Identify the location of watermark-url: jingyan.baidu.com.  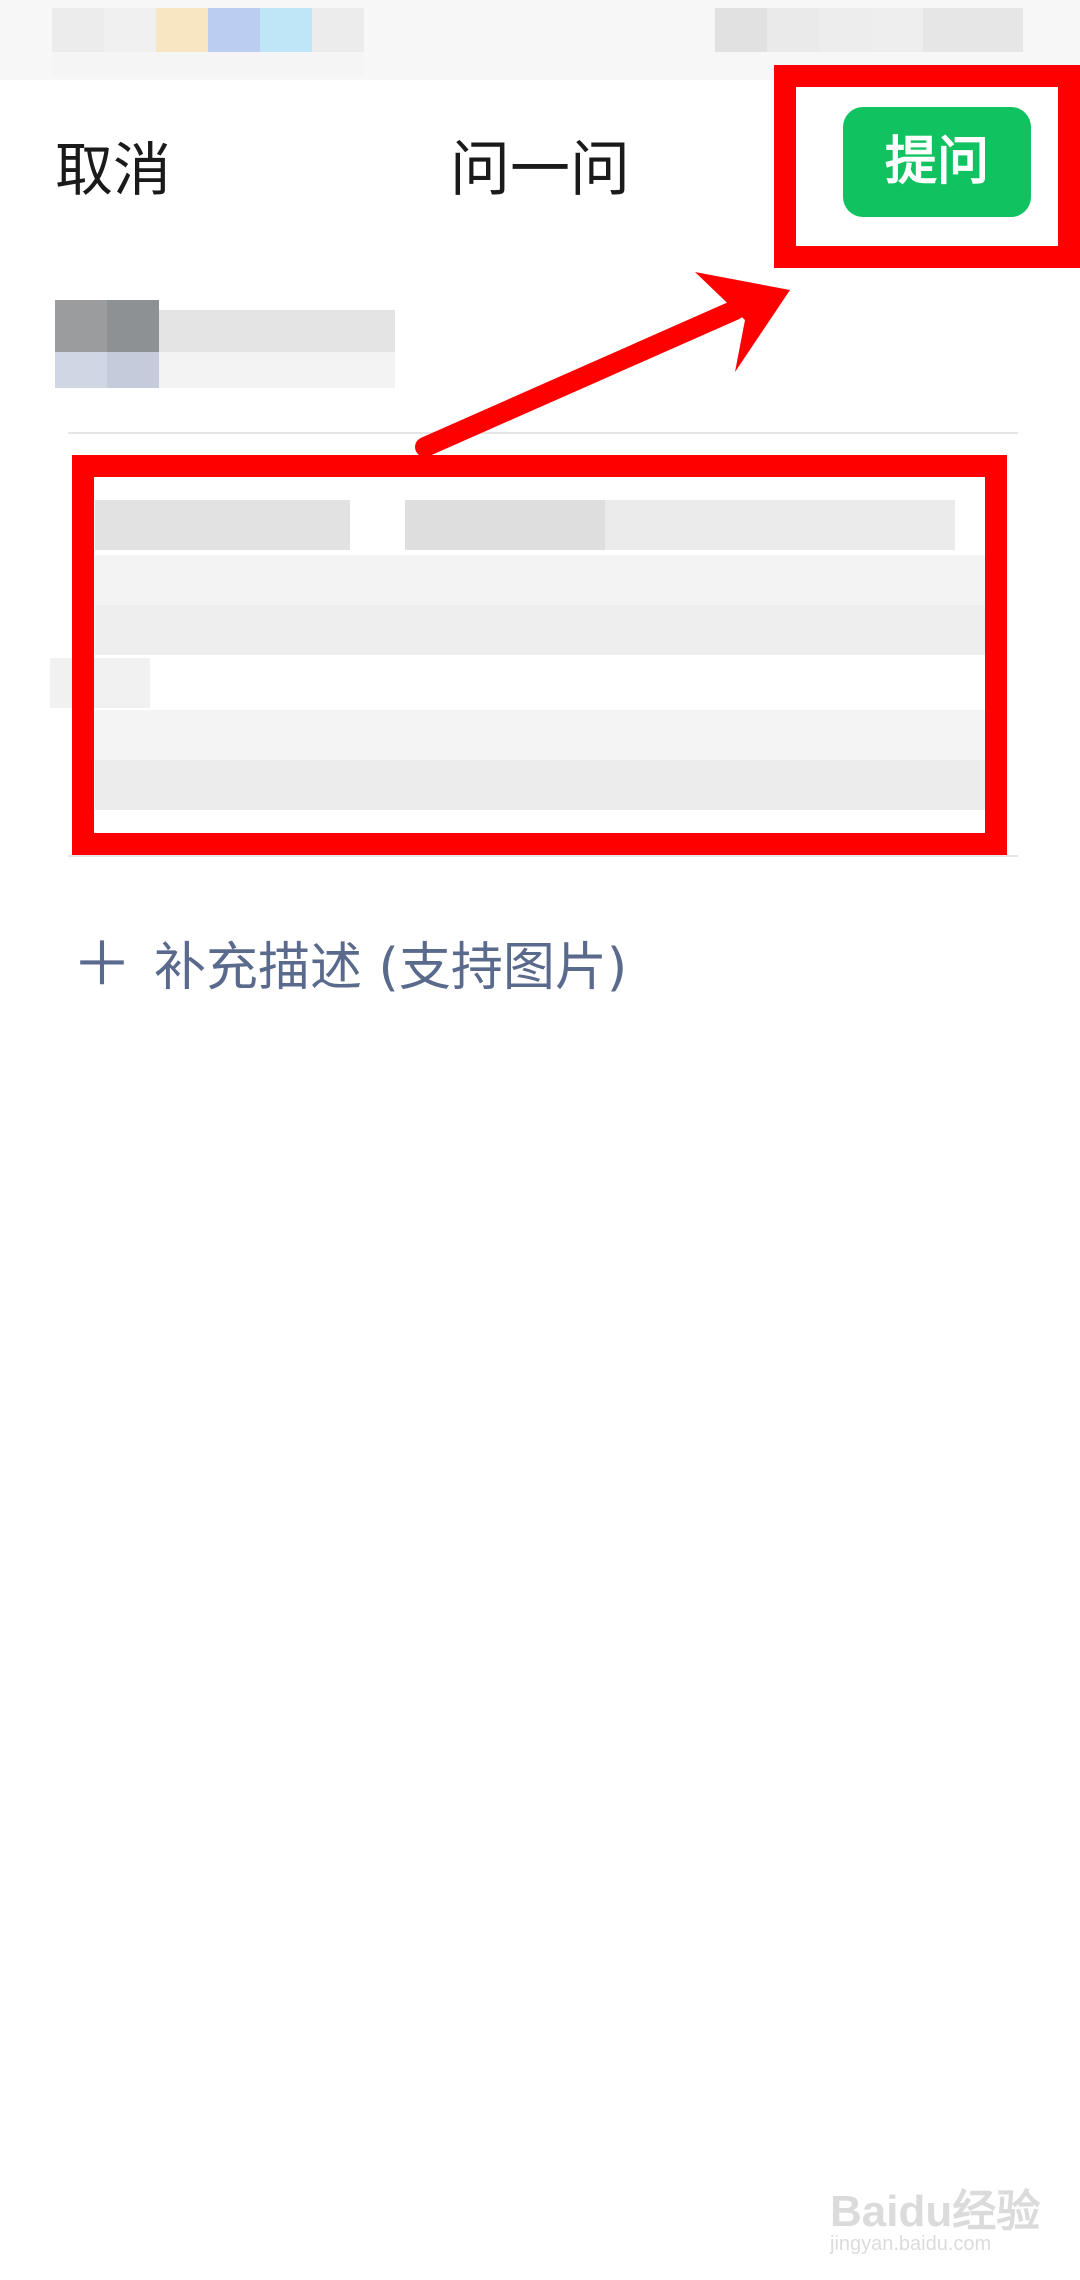
(911, 2244).